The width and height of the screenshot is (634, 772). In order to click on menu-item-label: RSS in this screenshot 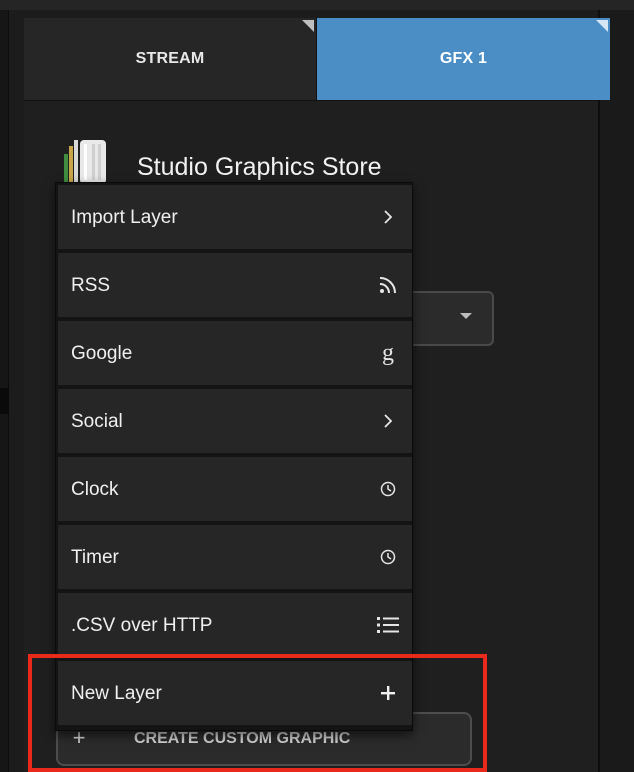, I will do `click(91, 285)`.